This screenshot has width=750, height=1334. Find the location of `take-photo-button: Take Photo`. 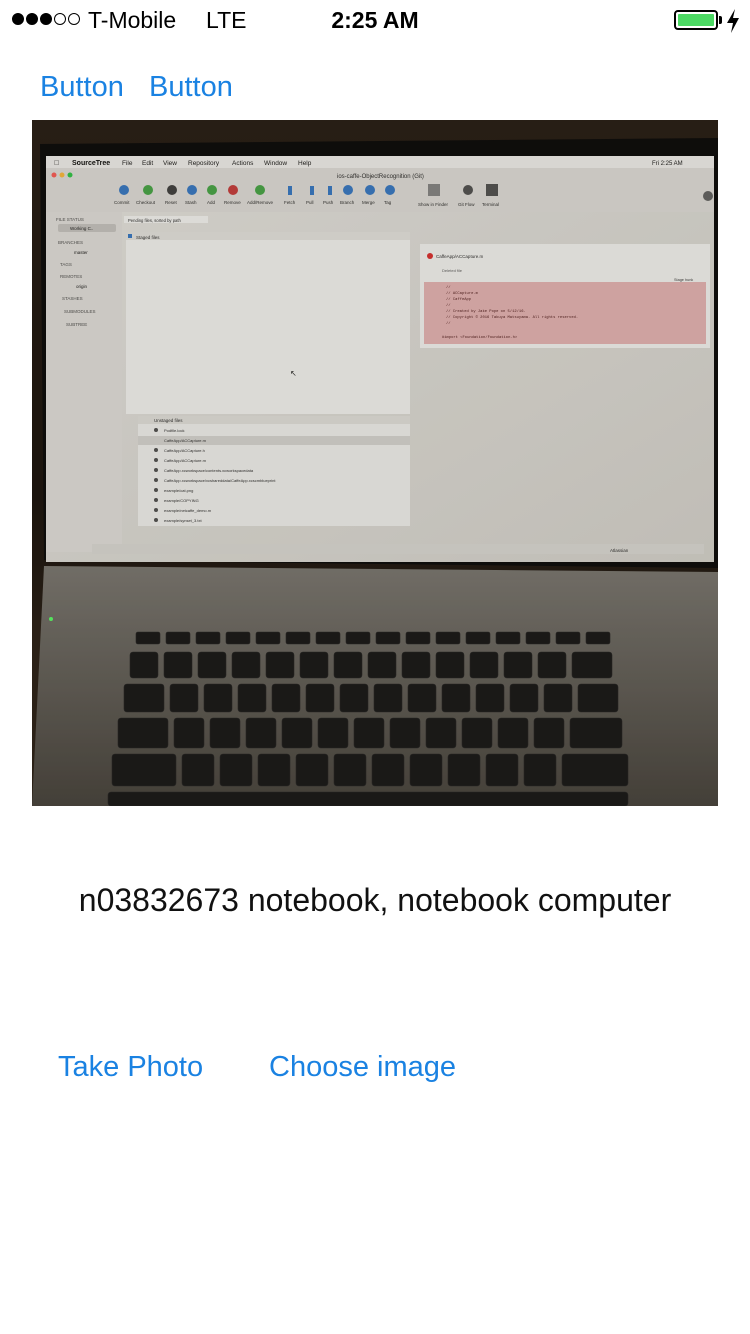

take-photo-button: Take Photo is located at coordinates (130, 1067).